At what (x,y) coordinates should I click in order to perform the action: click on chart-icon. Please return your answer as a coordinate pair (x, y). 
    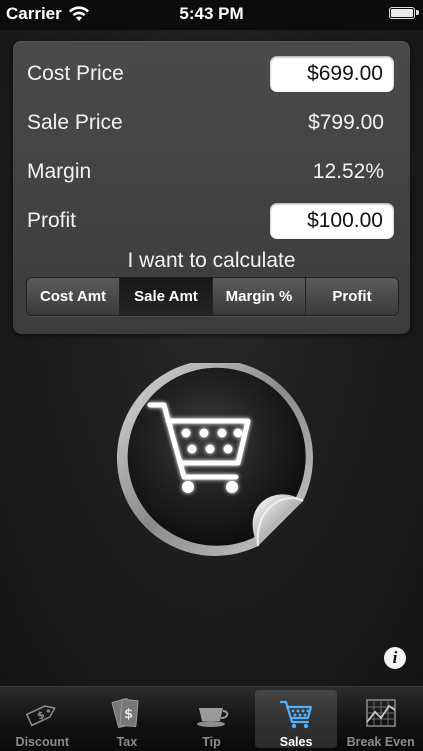
    Looking at the image, I should click on (380, 713).